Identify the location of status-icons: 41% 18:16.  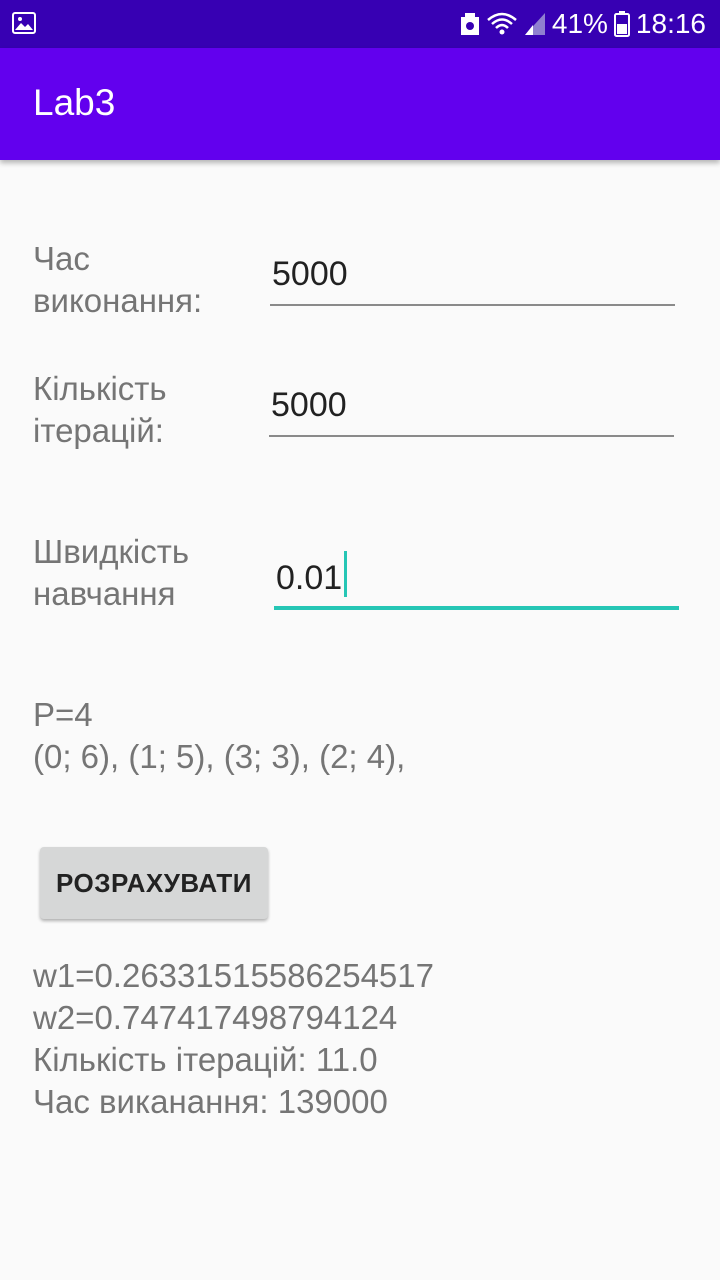
(583, 24).